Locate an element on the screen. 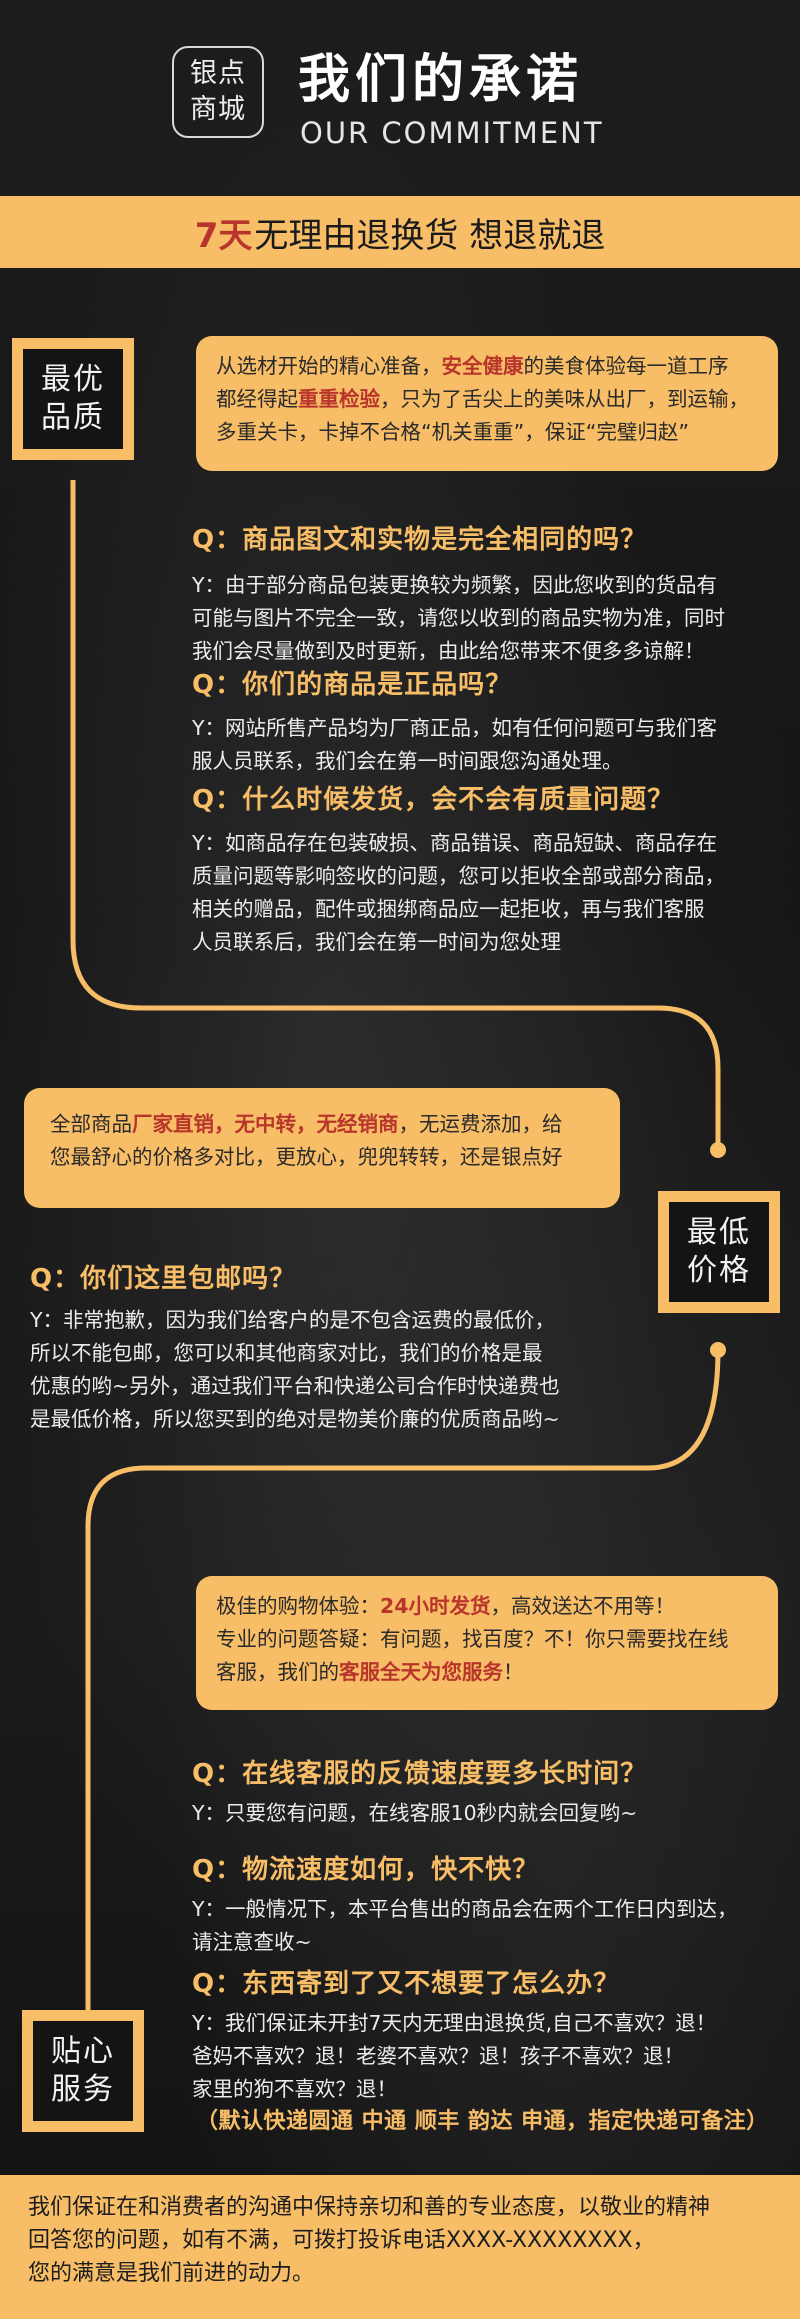 The height and width of the screenshot is (2319, 800). footer-line: 您的满意是我们前进的动力。 is located at coordinates (171, 2273).